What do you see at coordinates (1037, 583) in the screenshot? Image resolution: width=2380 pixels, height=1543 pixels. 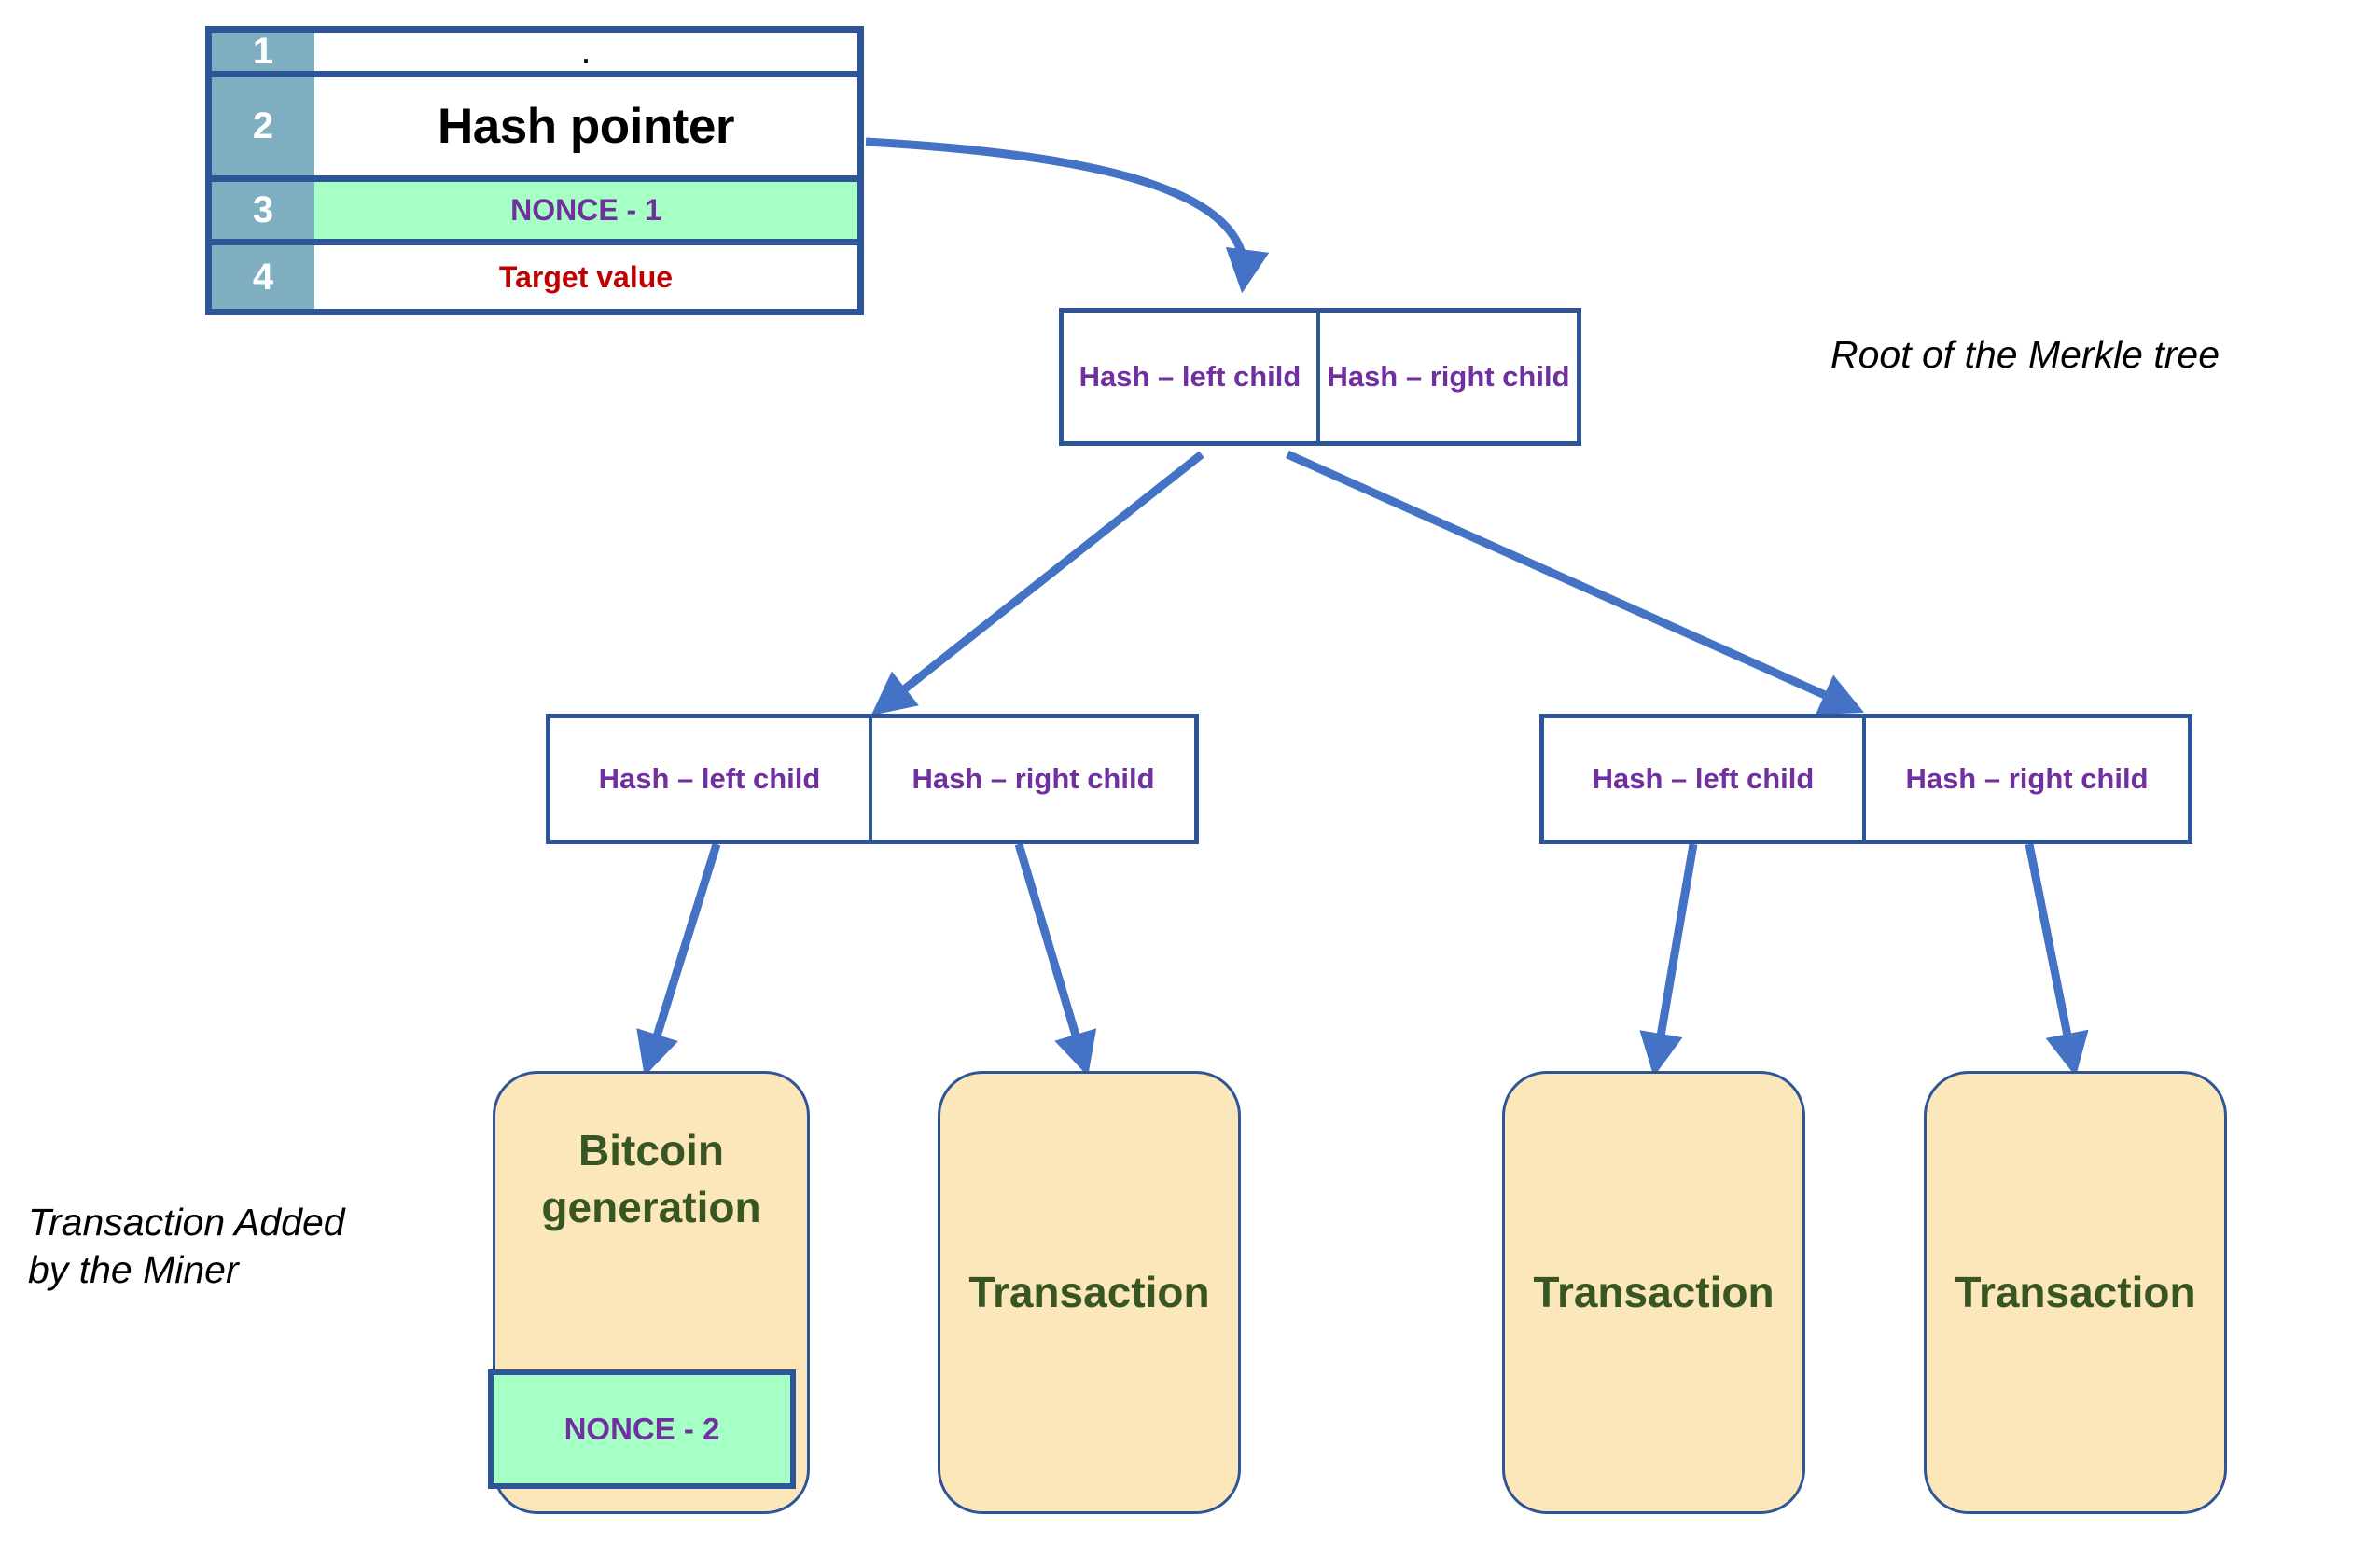 I see `arrow-root-left-to-subtree-left` at bounding box center [1037, 583].